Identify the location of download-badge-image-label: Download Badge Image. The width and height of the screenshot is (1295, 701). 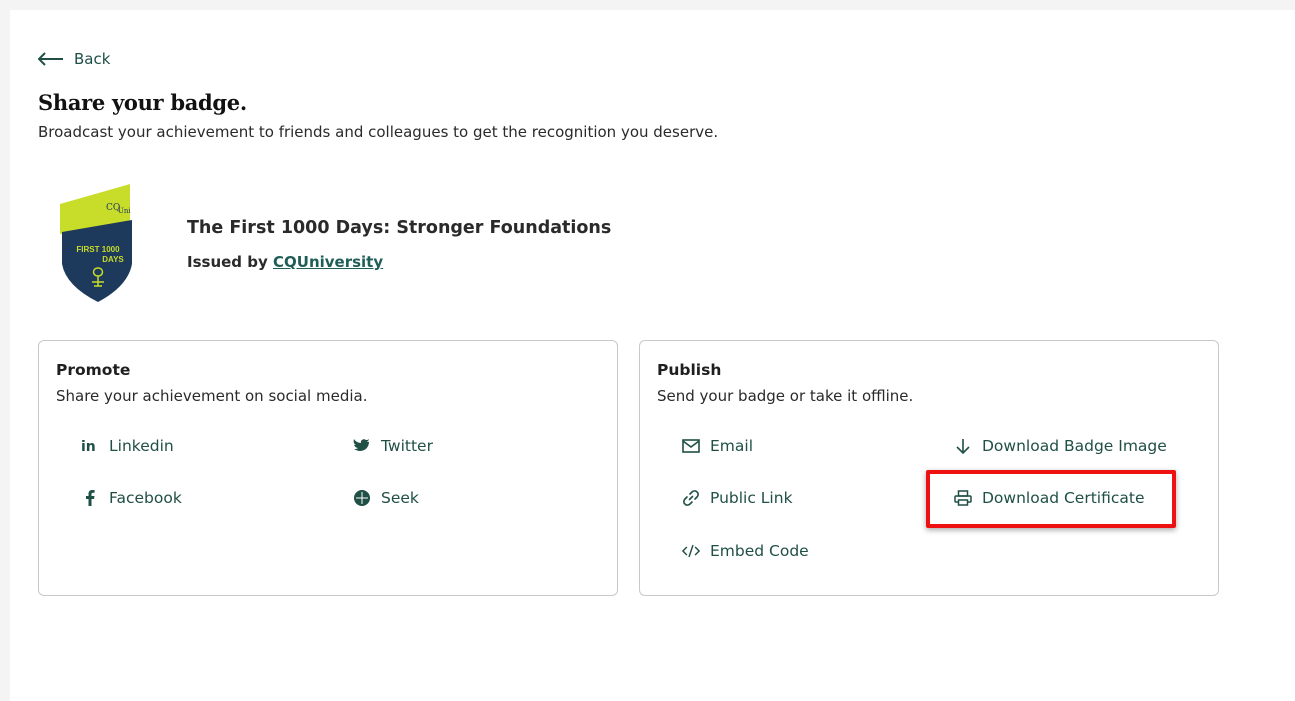
(1074, 446).